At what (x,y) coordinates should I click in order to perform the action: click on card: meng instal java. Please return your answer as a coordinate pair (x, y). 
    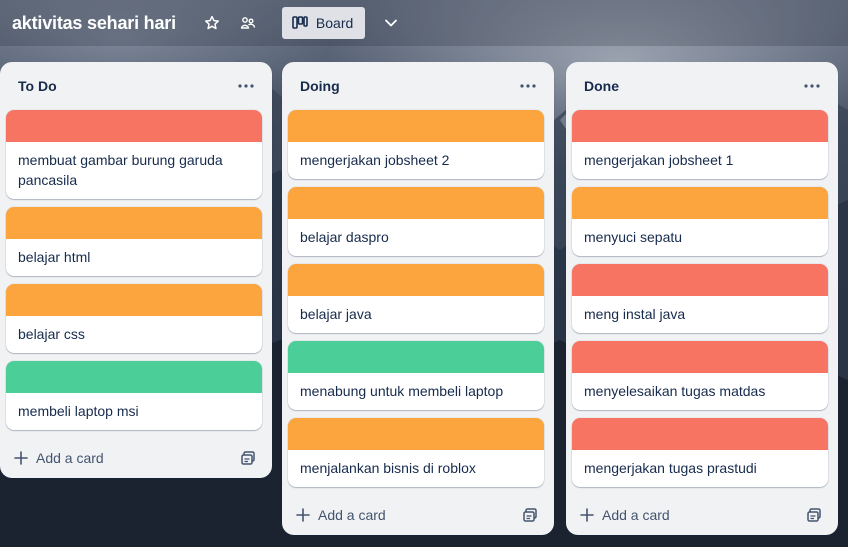
    Looking at the image, I should click on (700, 298).